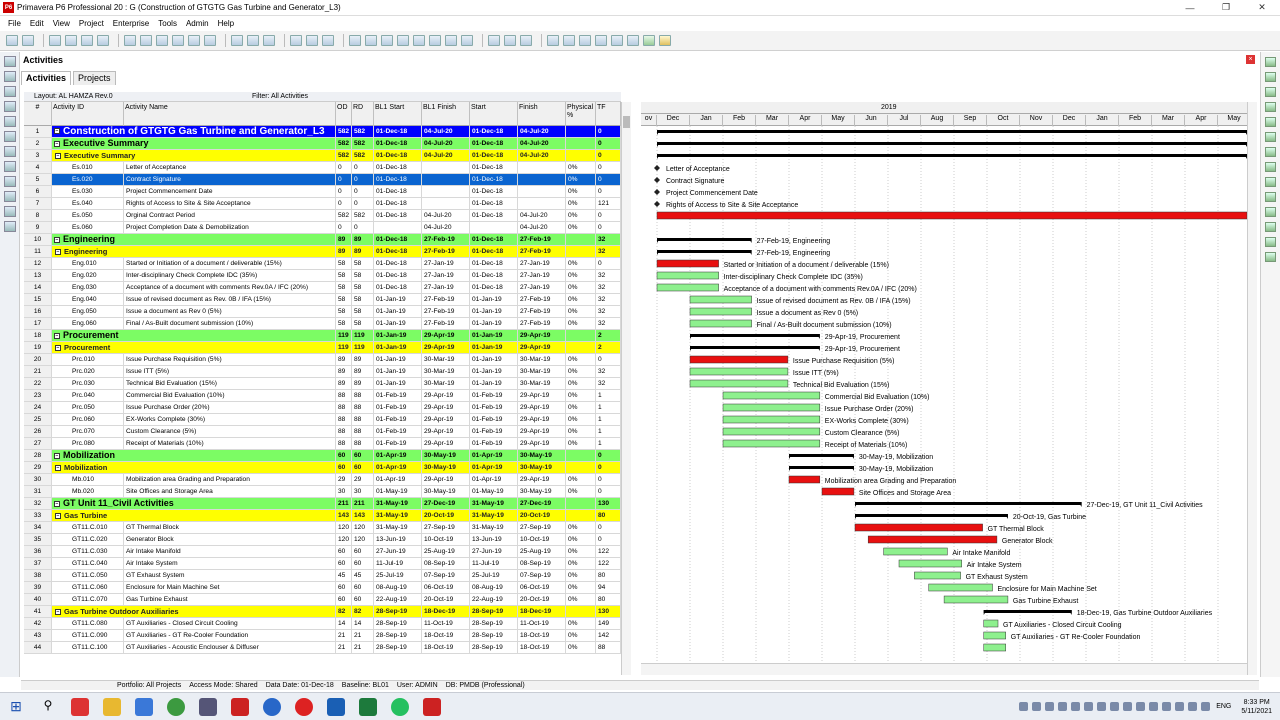  I want to click on row-number: 10, so click(38, 240).